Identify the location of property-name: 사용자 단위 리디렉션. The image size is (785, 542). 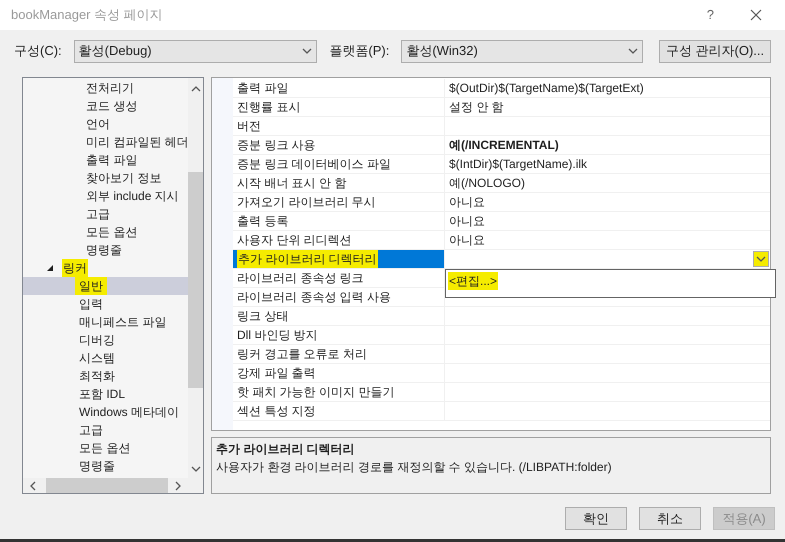
(339, 240).